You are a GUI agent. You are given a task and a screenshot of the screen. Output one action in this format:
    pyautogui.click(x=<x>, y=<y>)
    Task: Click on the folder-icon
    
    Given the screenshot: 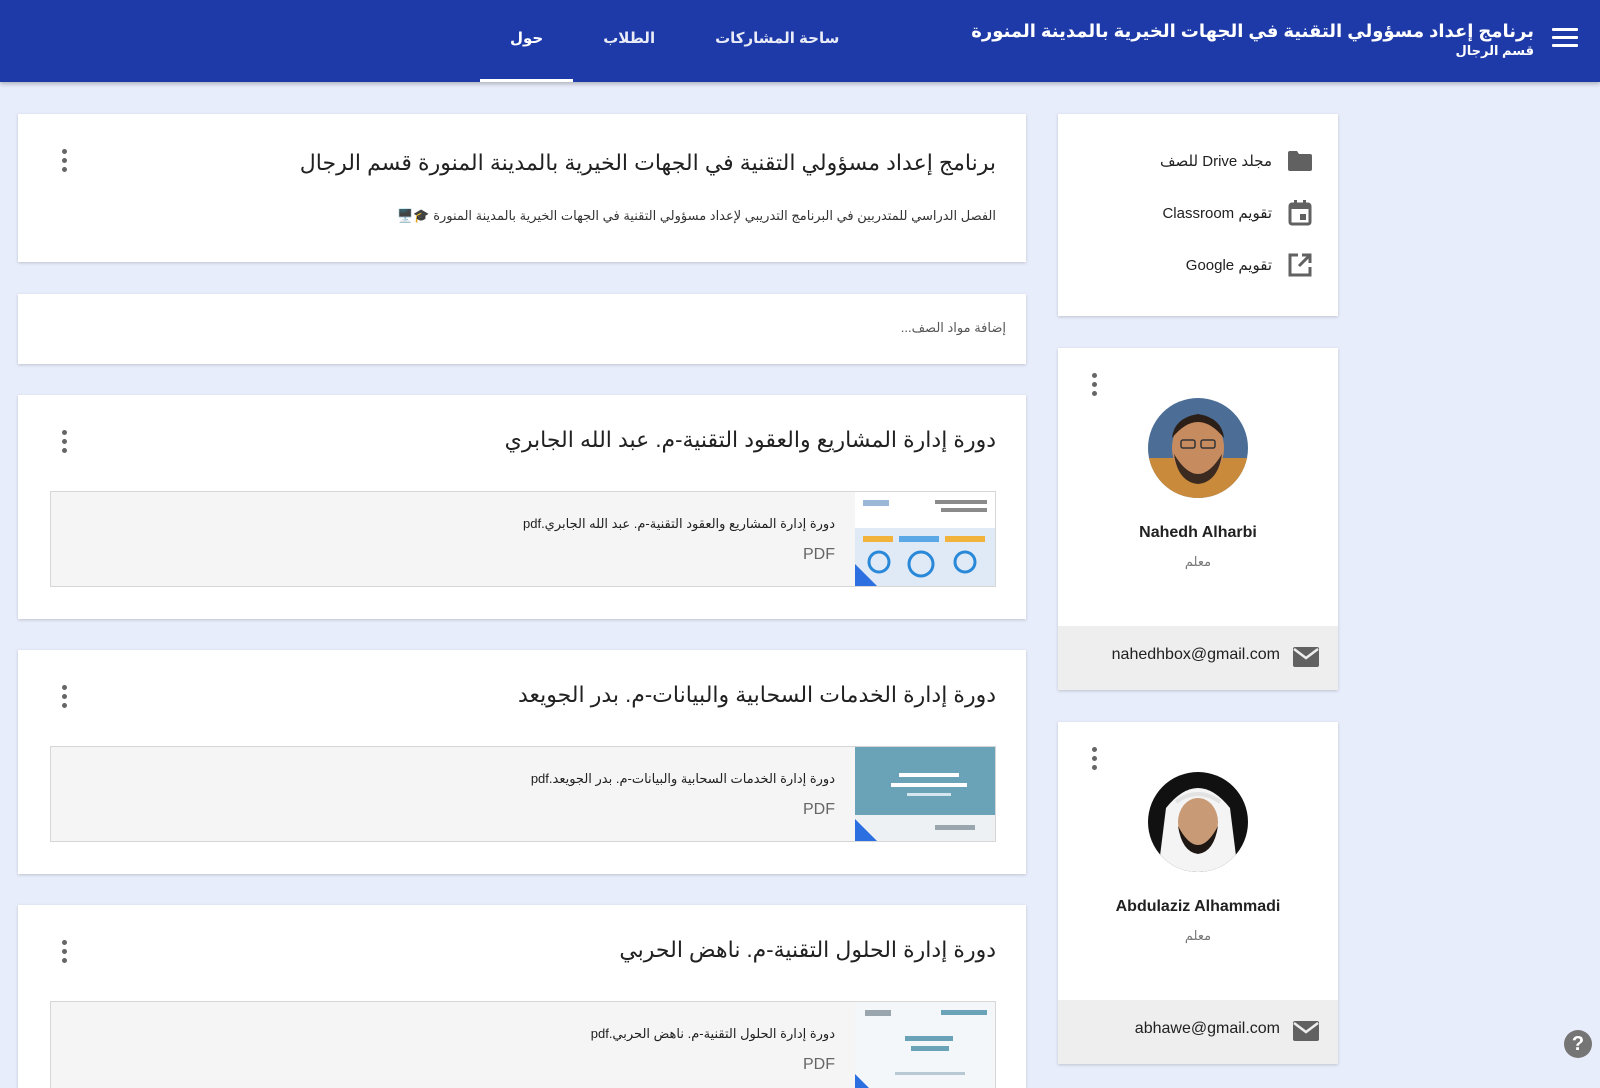 What is the action you would take?
    pyautogui.click(x=1300, y=161)
    